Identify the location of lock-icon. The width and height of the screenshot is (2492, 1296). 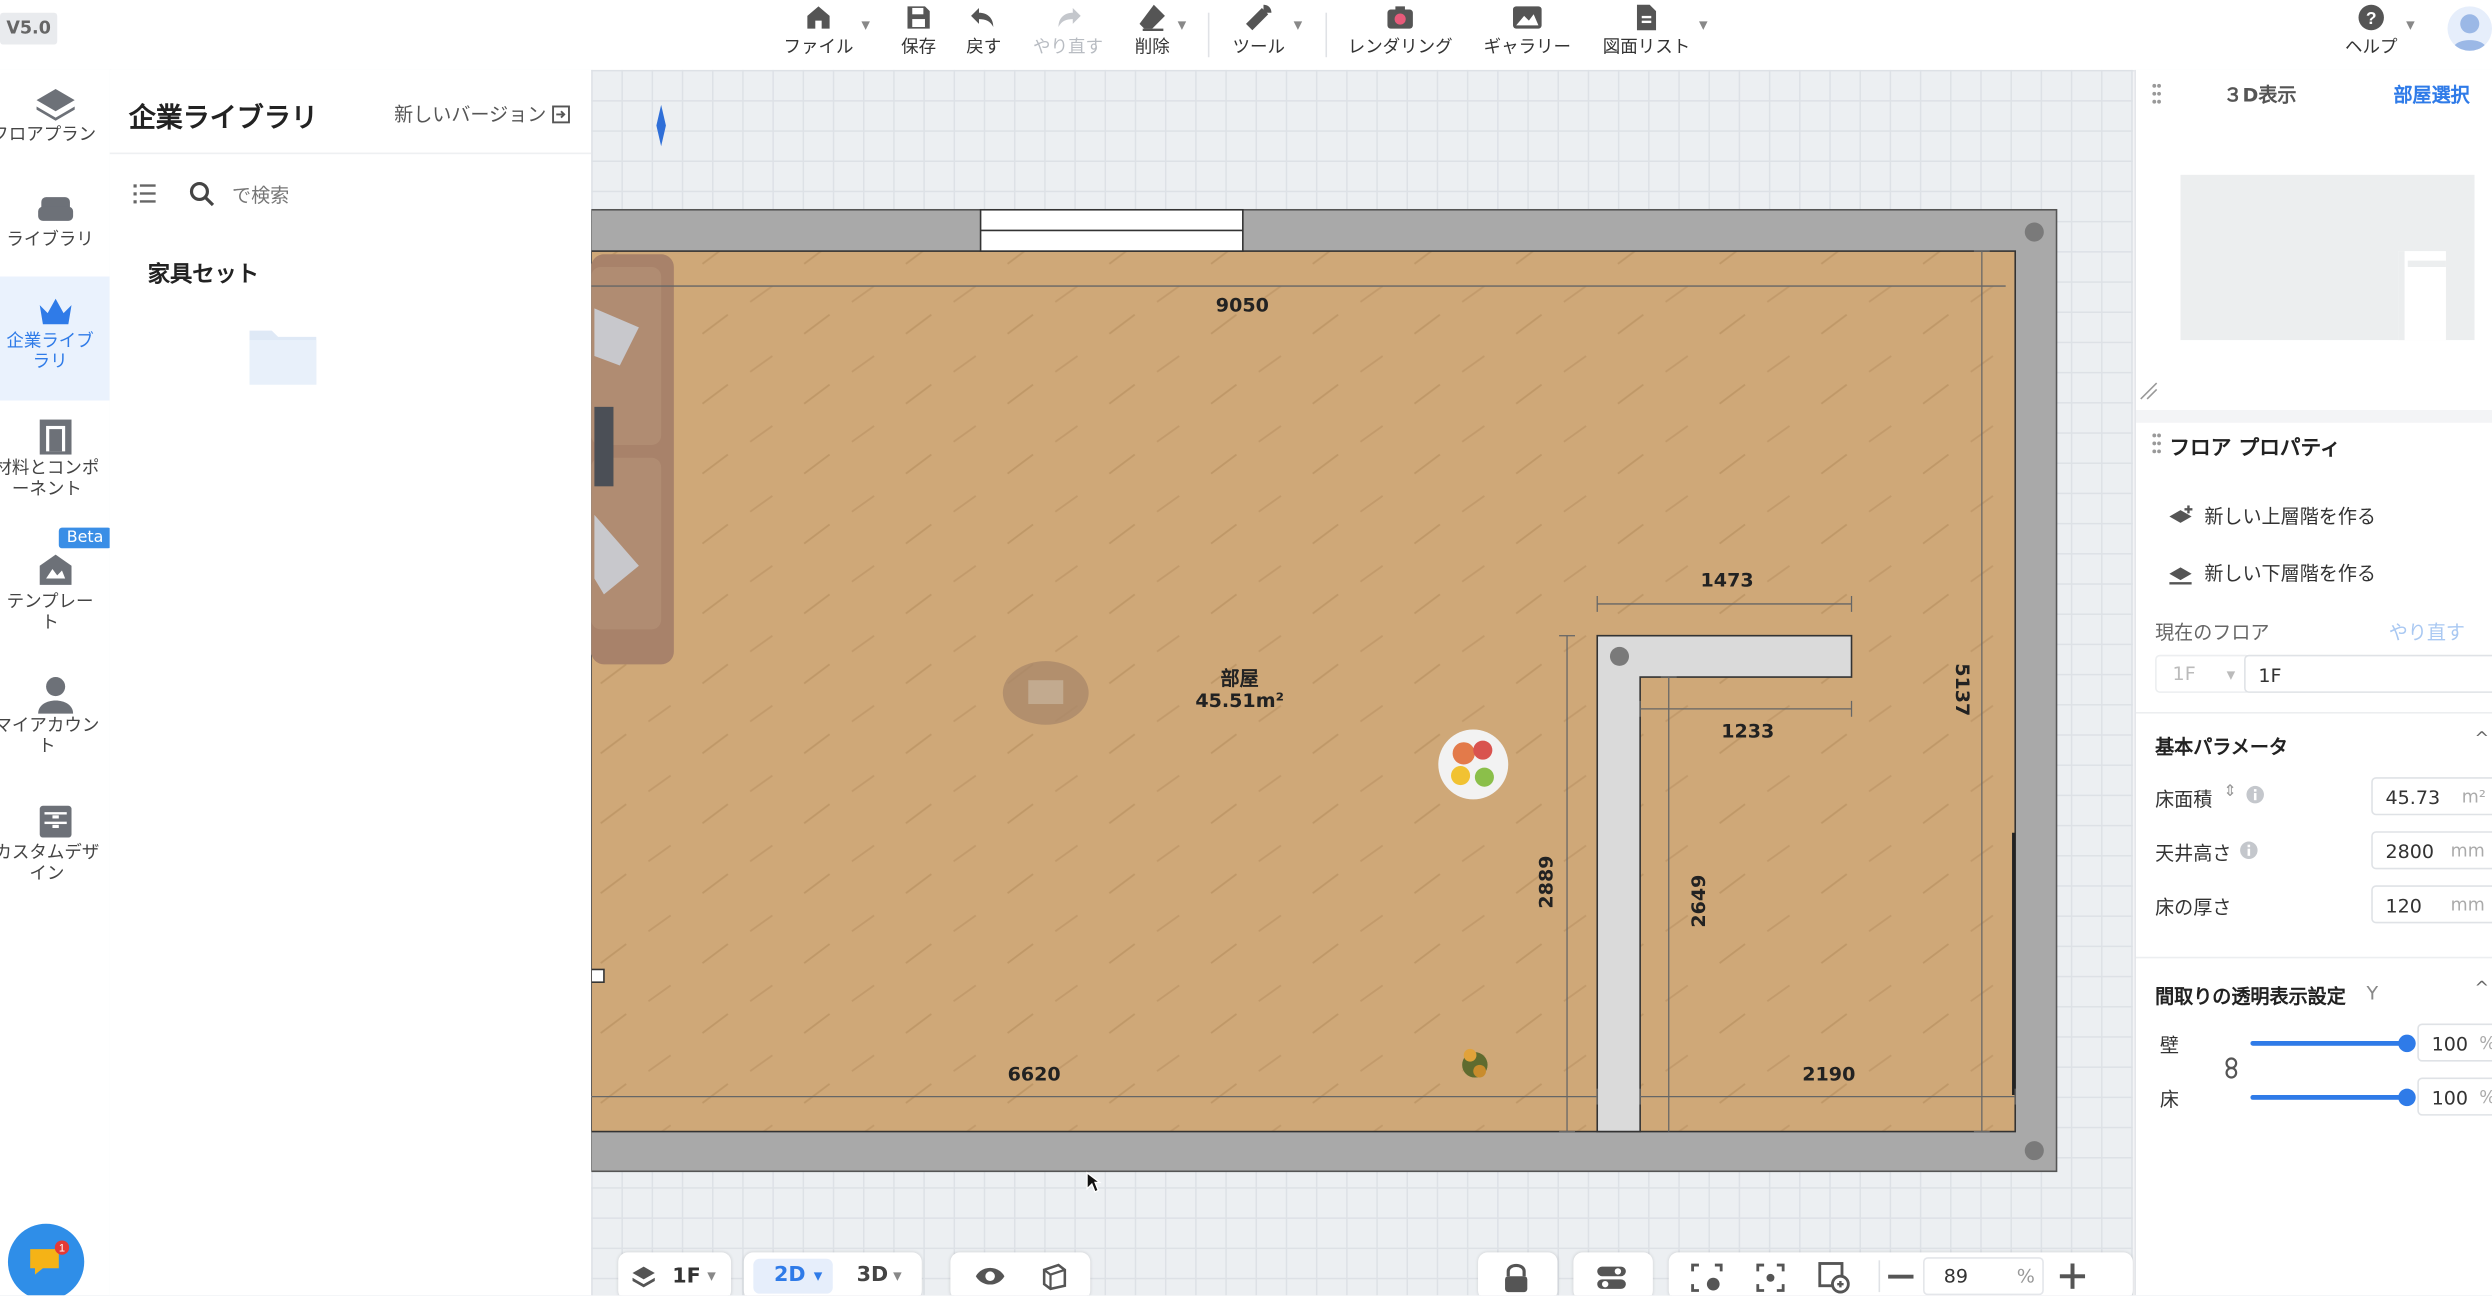
(1516, 1278).